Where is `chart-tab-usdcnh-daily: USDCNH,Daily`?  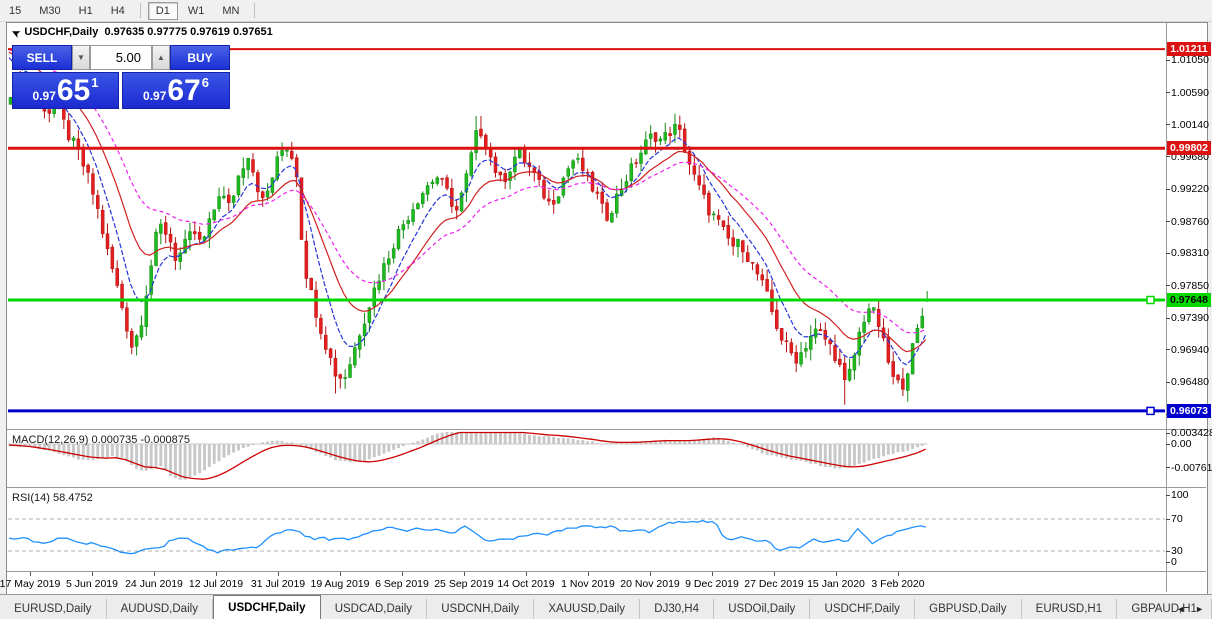 chart-tab-usdcnh-daily: USDCNH,Daily is located at coordinates (481, 609).